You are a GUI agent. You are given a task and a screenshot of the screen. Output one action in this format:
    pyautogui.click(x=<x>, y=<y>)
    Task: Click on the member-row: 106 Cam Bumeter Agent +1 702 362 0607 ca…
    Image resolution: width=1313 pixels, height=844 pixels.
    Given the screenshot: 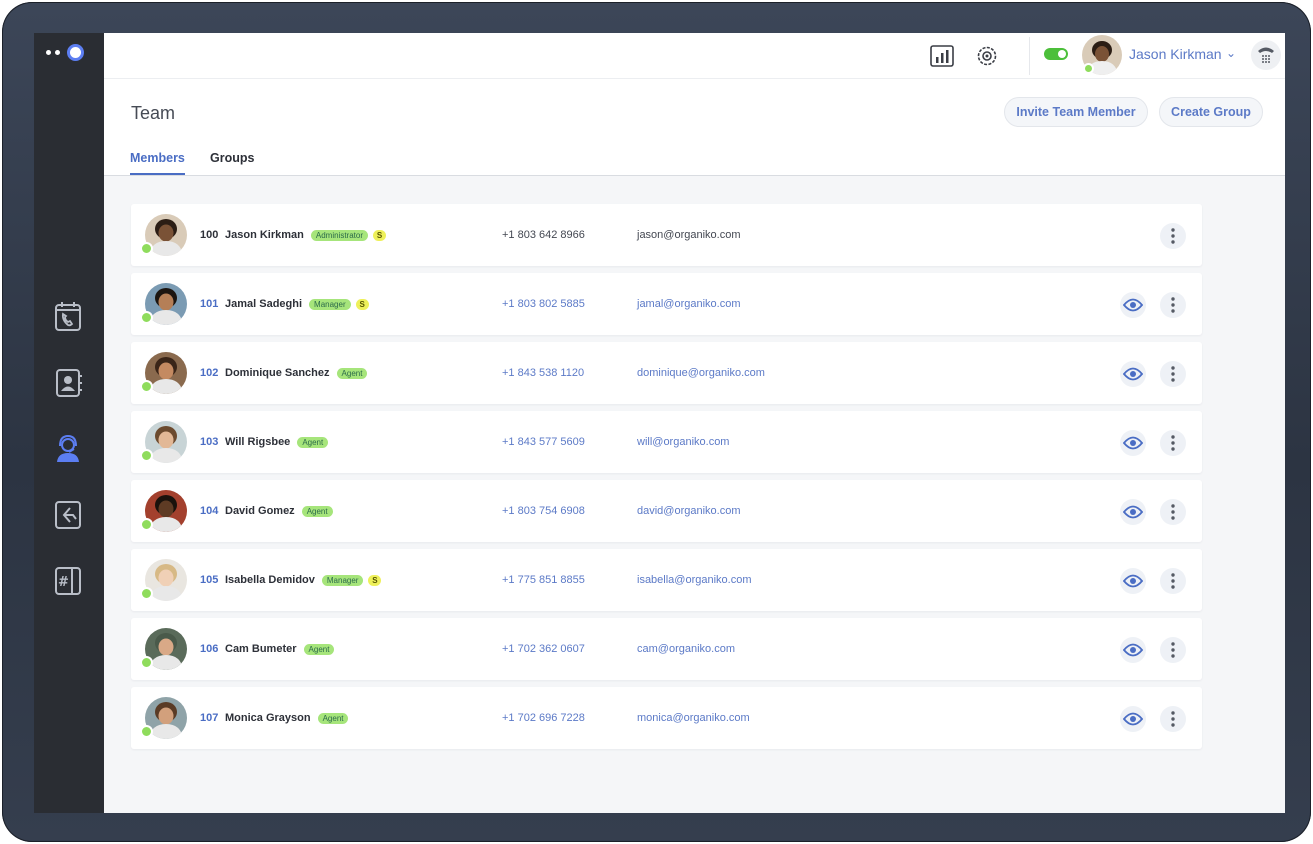 What is the action you would take?
    pyautogui.click(x=666, y=649)
    